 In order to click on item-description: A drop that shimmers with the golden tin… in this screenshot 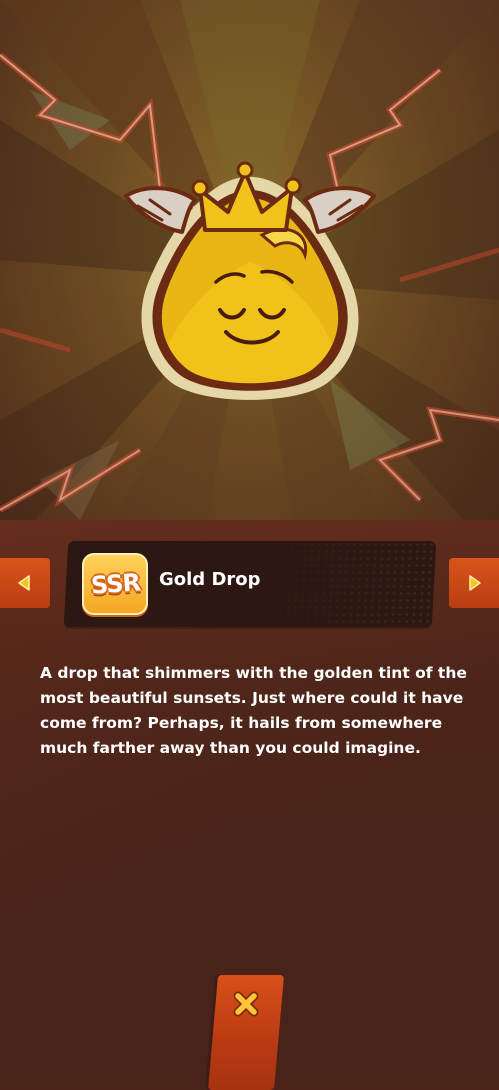, I will do `click(253, 710)`.